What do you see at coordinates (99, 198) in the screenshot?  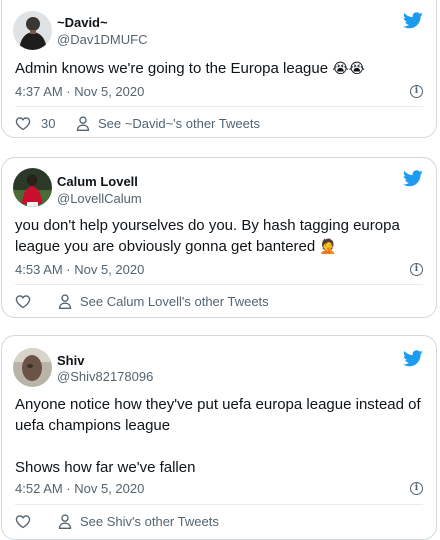 I see `author-handle: @LovellCalum` at bounding box center [99, 198].